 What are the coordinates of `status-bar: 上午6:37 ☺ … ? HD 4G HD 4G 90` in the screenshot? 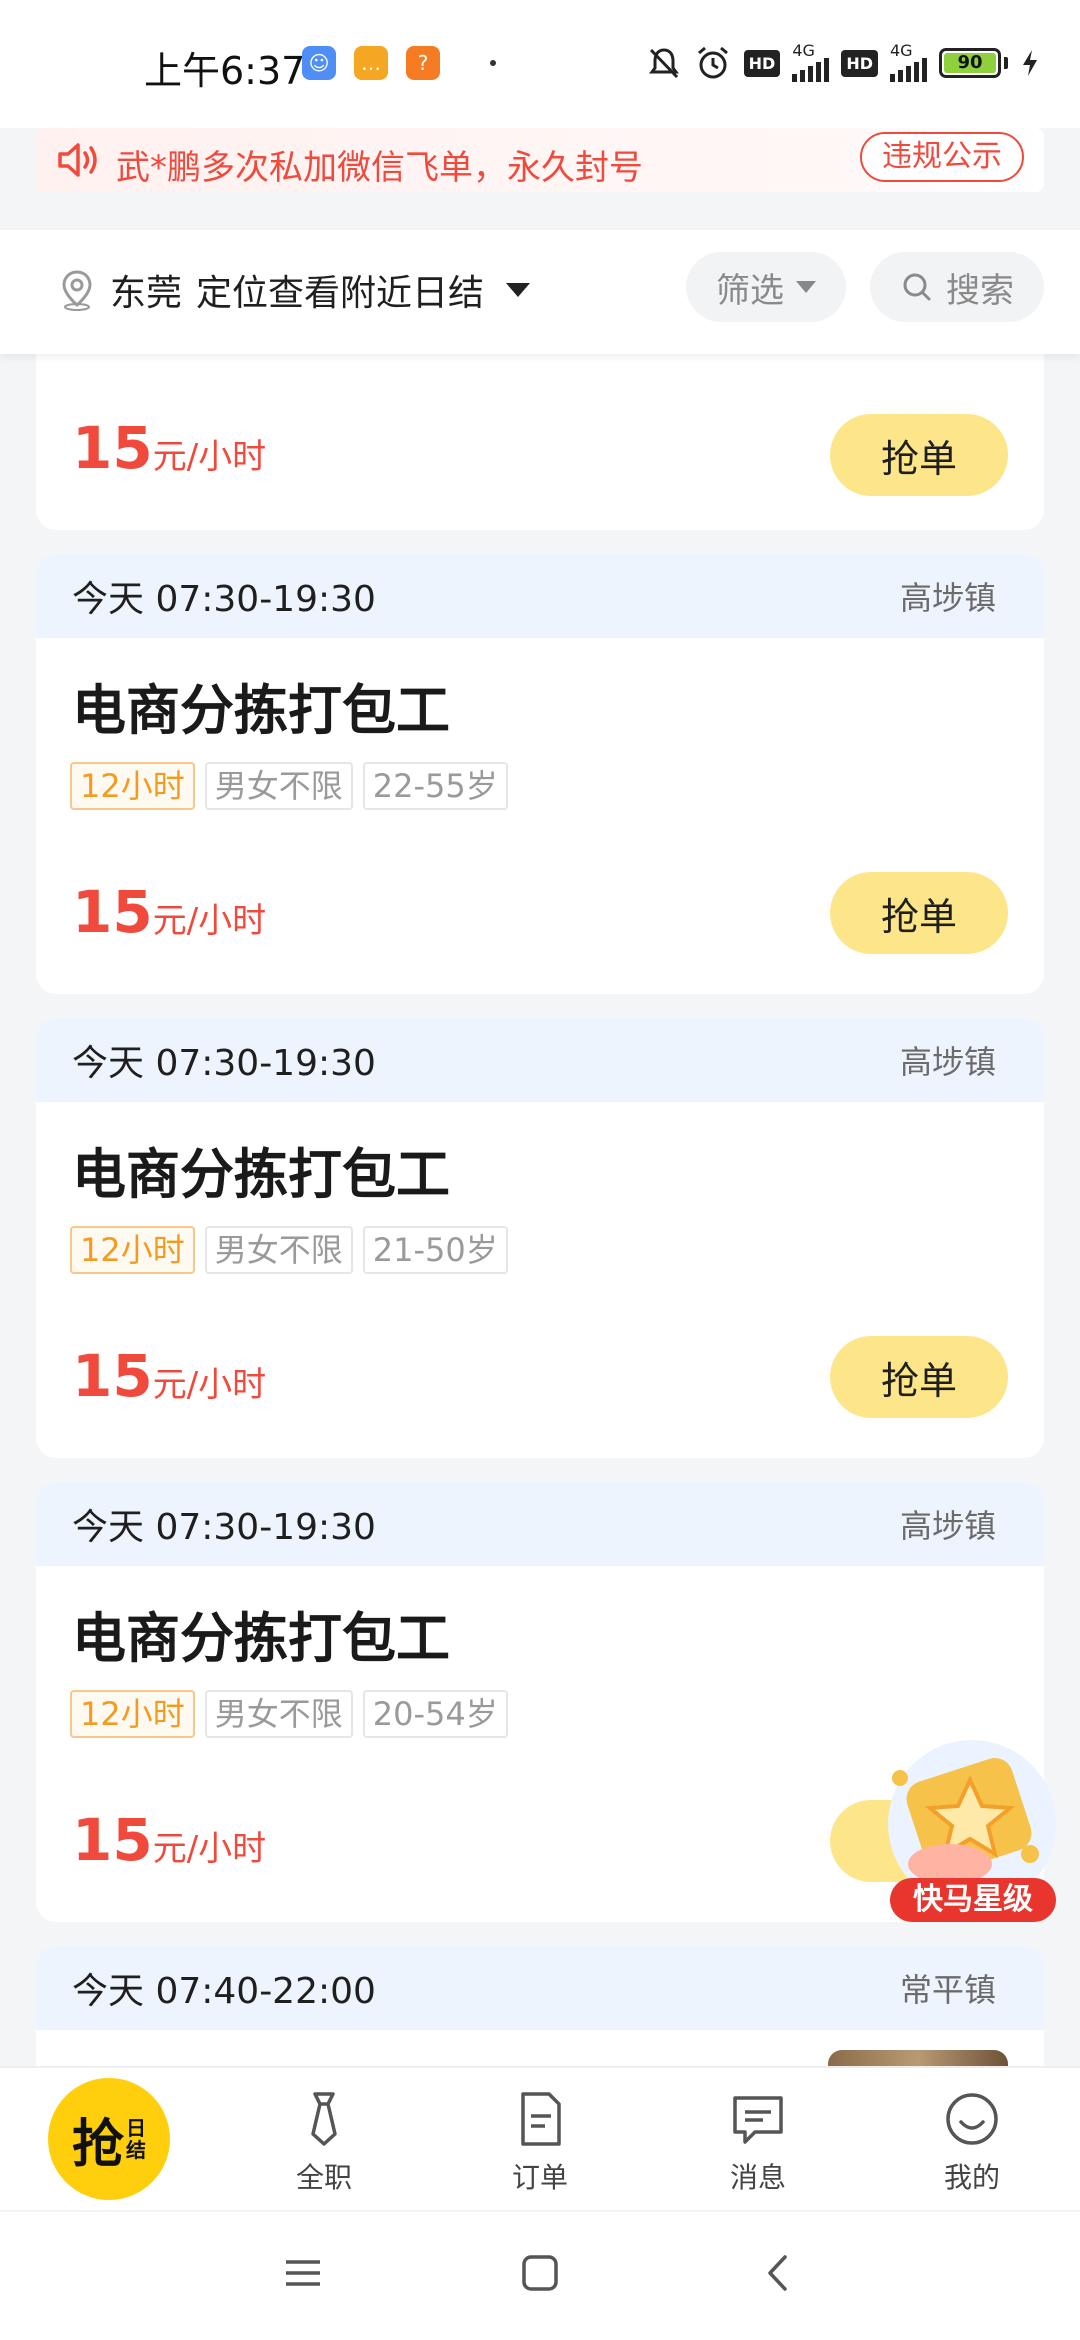 It's located at (540, 64).